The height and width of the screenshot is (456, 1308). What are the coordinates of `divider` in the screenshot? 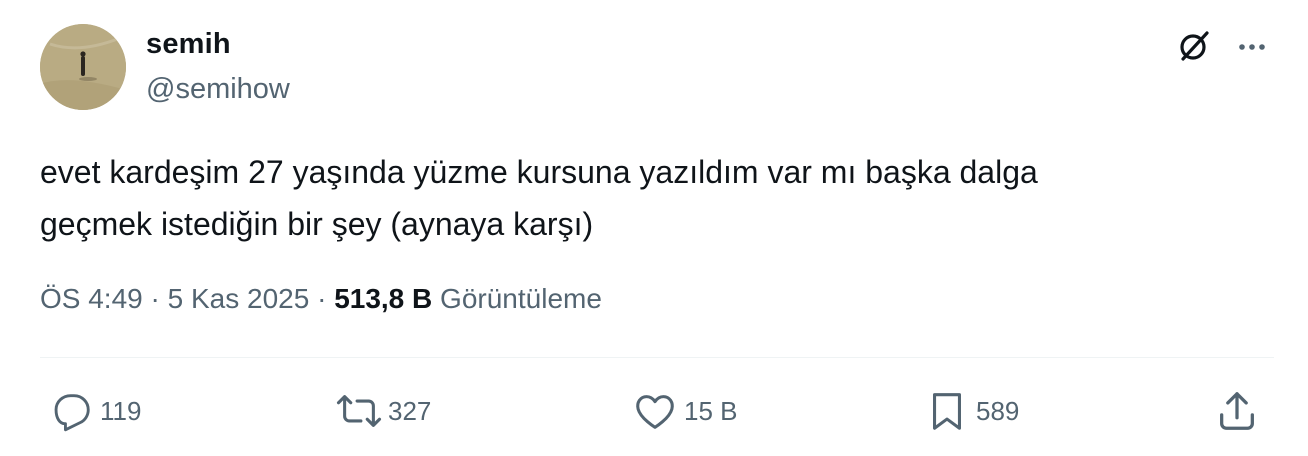 It's located at (657, 357).